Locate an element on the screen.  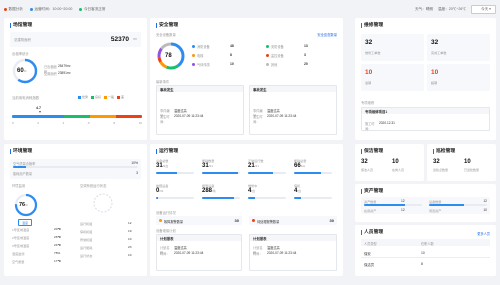
op-stat-value: 66/kw is located at coordinates (300, 166).